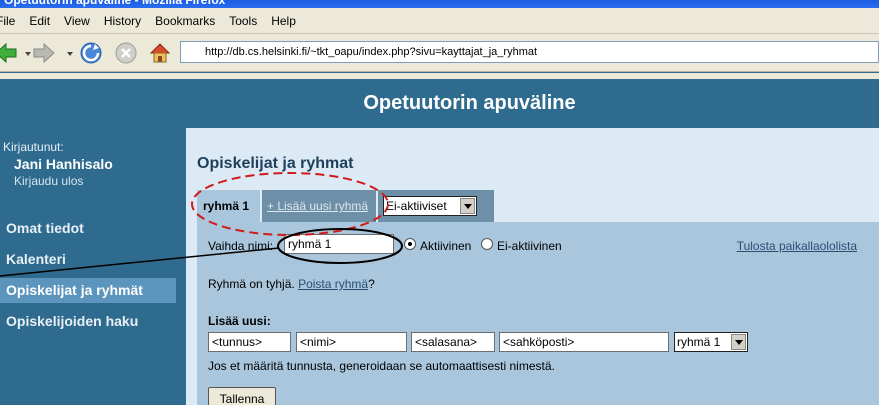  I want to click on sidebar-item-opiskelijoiden-haku: Opiskelijoiden haku, so click(88, 321).